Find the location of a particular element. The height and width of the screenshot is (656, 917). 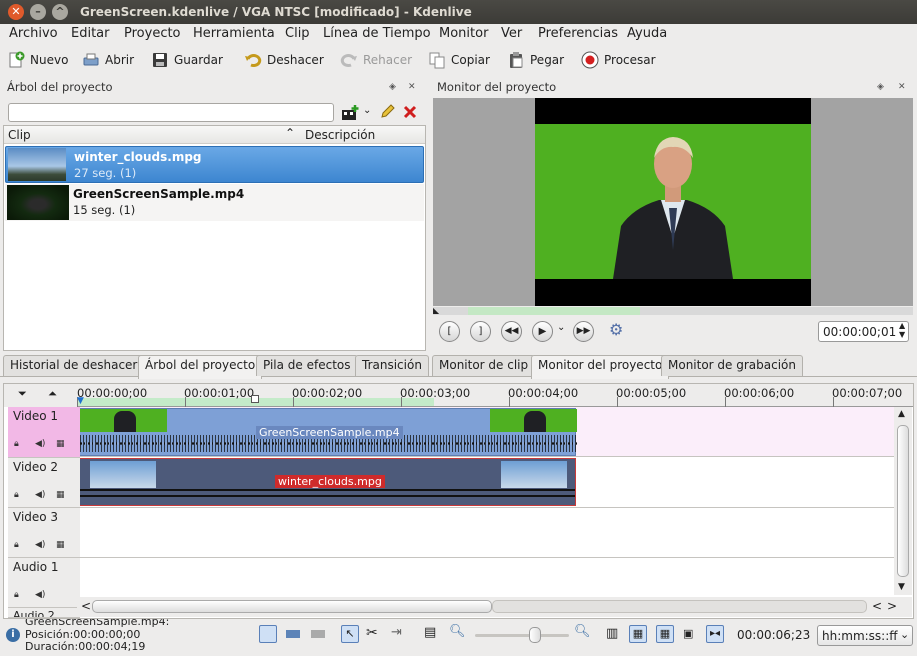

menu-ver: Ver is located at coordinates (511, 33).